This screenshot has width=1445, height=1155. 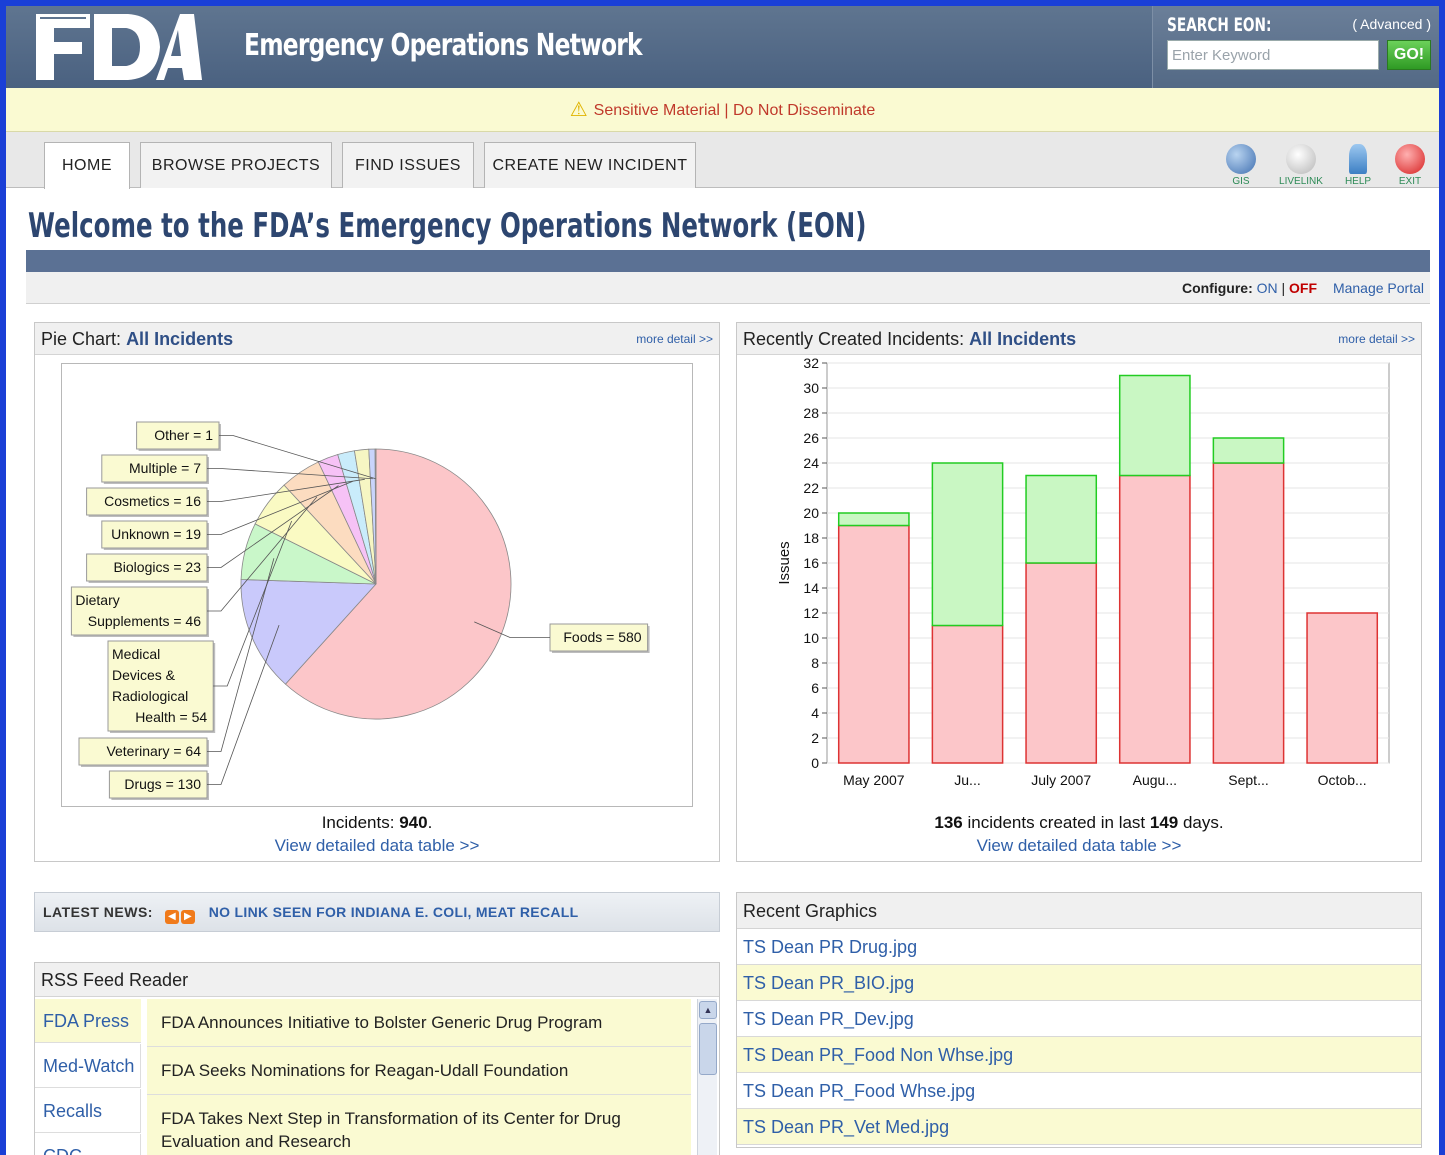 I want to click on rss-tab-med-watch: Med-Watch, so click(x=88, y=1066).